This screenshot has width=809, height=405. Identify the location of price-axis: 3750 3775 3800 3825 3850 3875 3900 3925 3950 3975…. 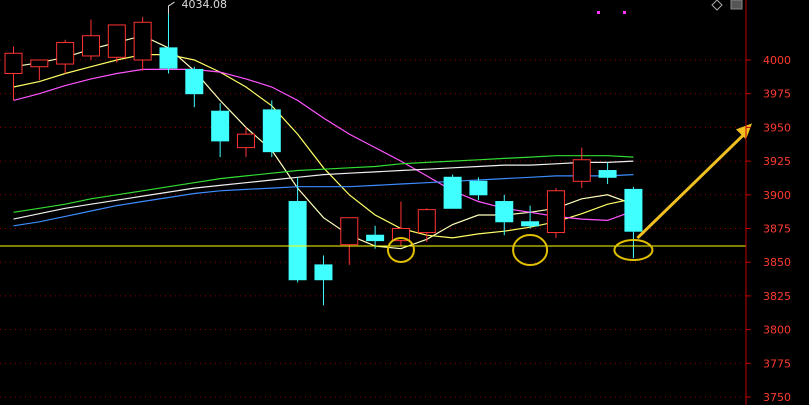
(768, 202).